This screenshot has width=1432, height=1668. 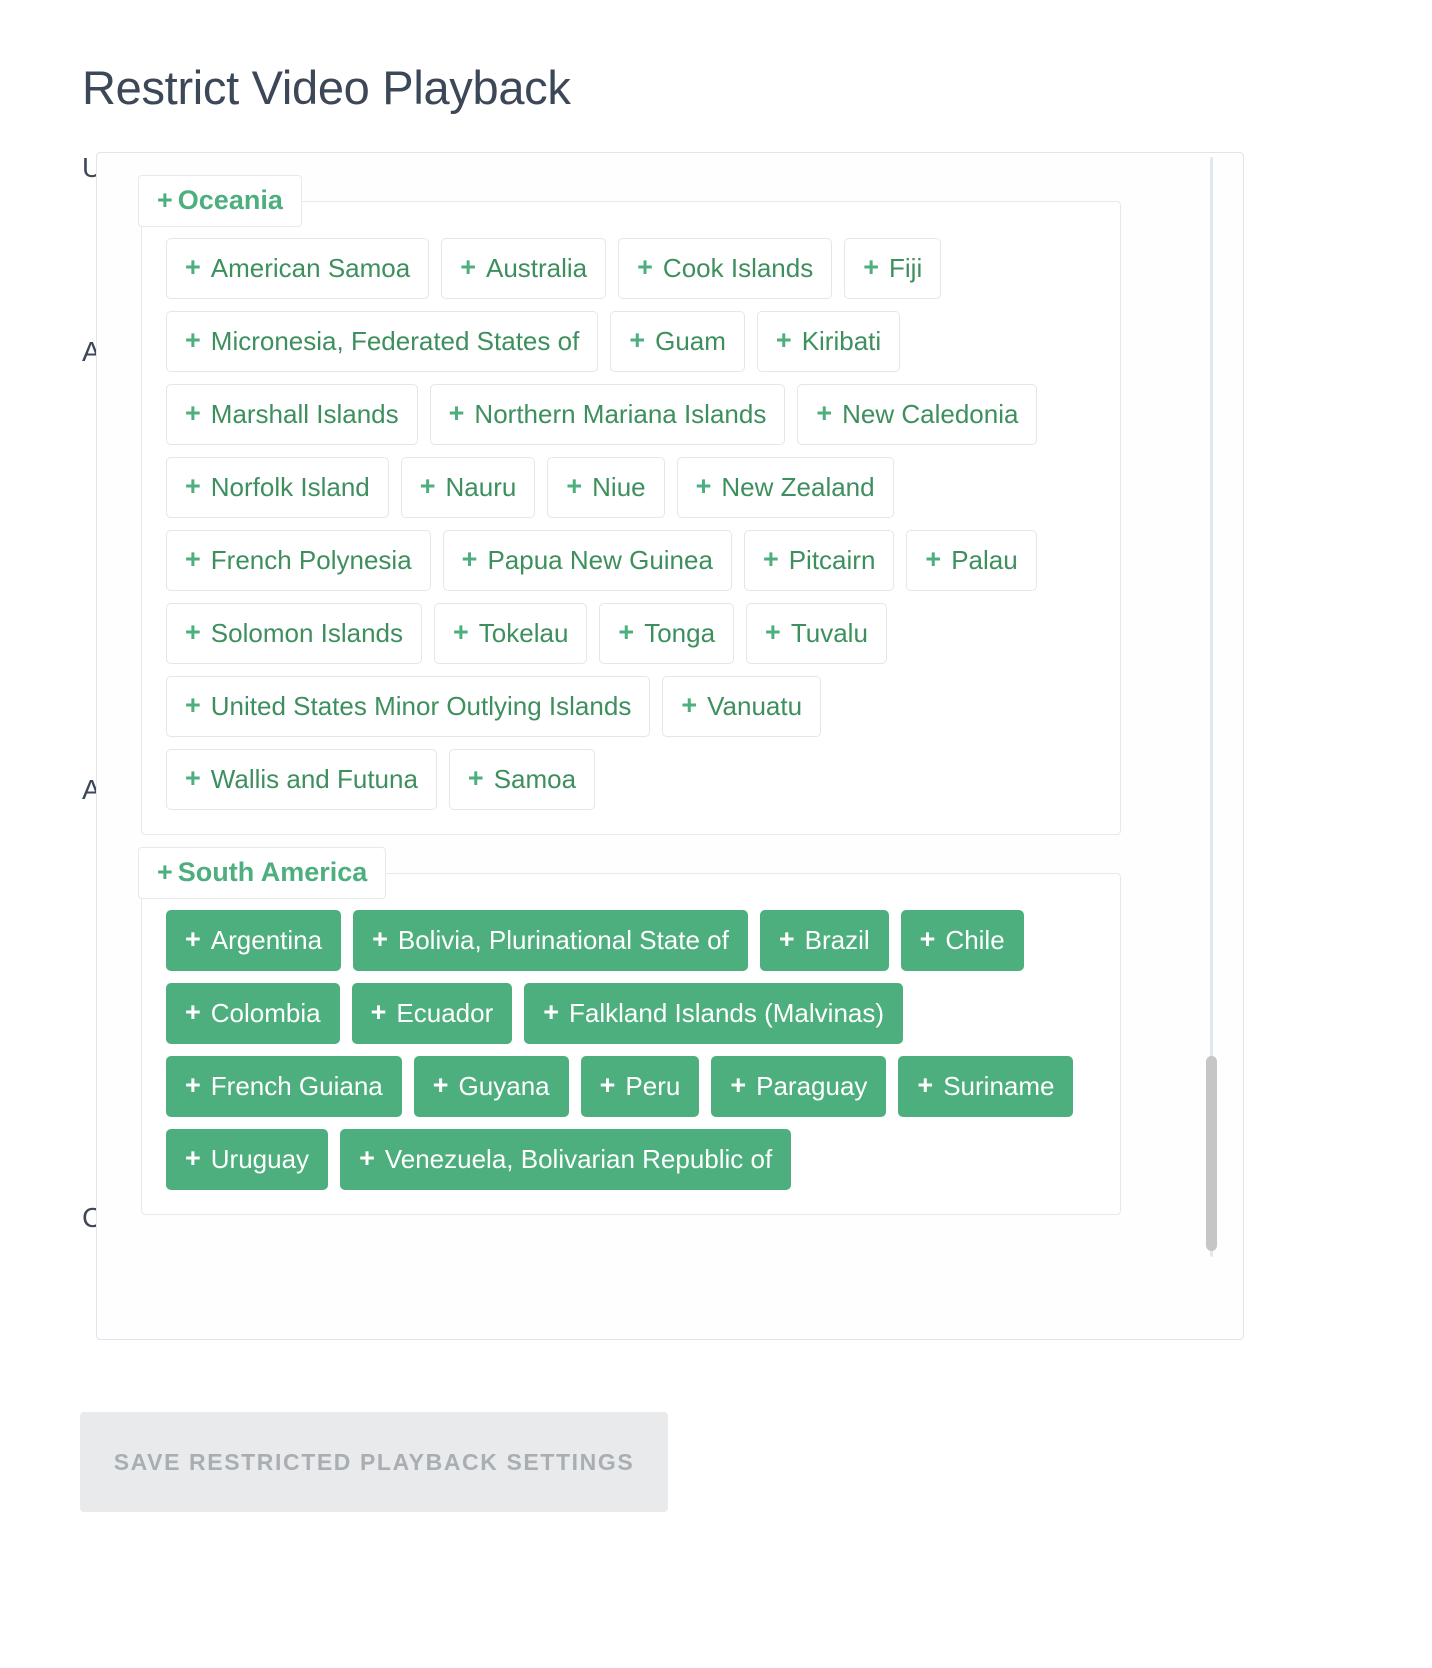 I want to click on country-tag: + Uruguay, so click(x=247, y=1159).